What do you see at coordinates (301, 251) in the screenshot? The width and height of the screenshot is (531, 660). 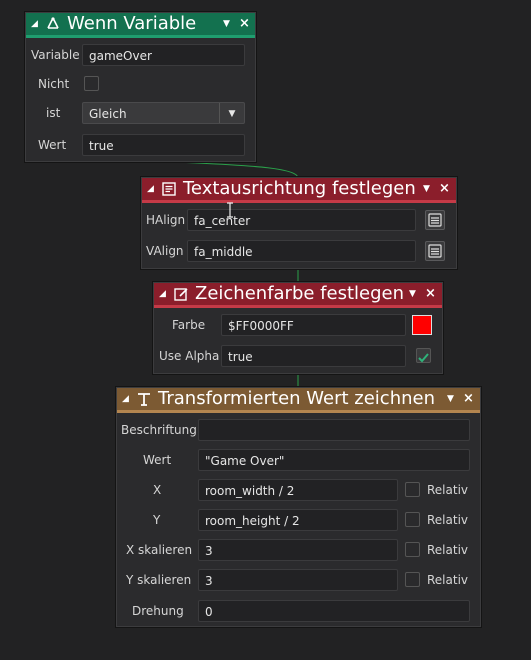 I see `valign-field: fa_middle` at bounding box center [301, 251].